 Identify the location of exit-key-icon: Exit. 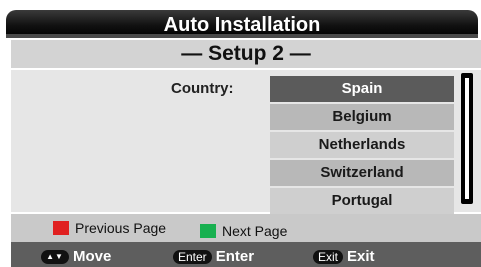
(328, 256).